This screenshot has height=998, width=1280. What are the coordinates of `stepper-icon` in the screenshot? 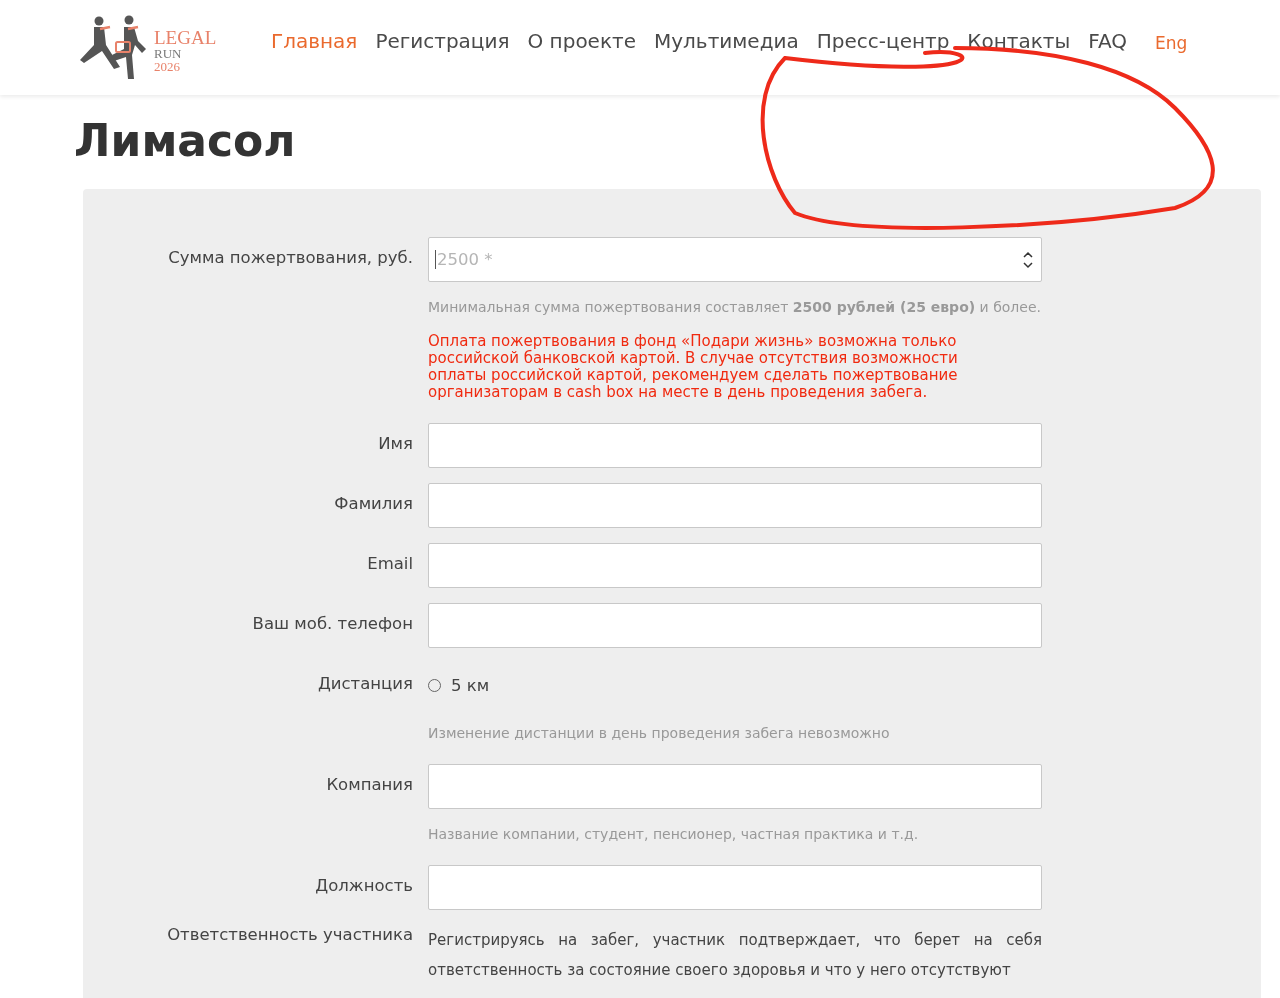 It's located at (1028, 259).